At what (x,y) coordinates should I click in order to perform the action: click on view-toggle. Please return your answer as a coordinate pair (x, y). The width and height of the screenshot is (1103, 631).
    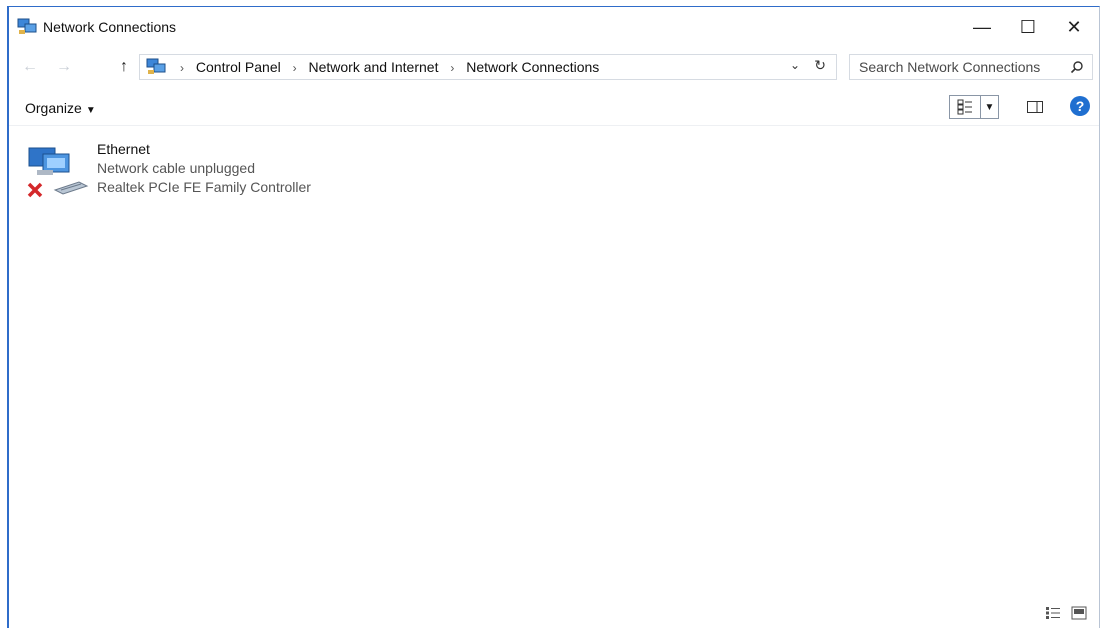
    Looking at the image, I should click on (1066, 613).